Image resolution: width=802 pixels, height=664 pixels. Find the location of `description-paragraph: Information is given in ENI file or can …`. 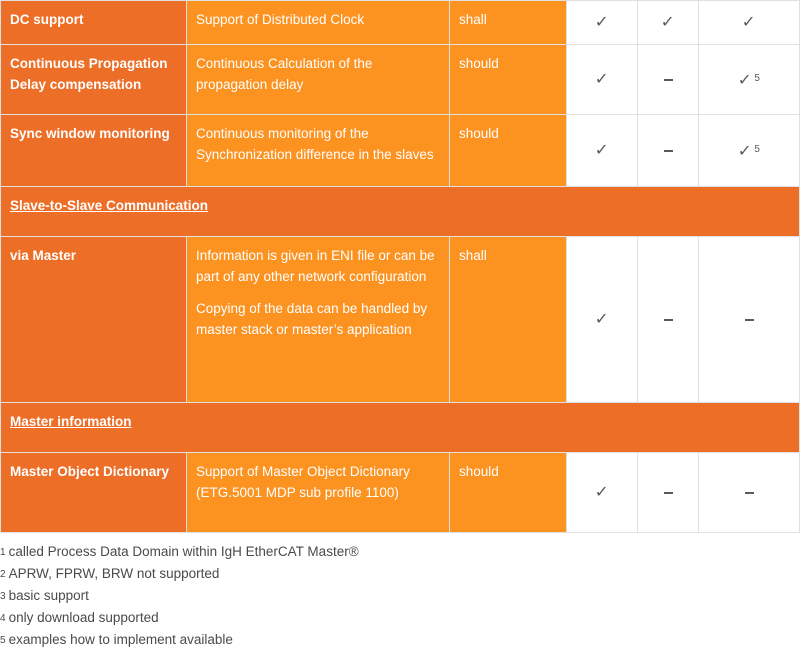

description-paragraph: Information is given in ENI file or can … is located at coordinates (315, 266).